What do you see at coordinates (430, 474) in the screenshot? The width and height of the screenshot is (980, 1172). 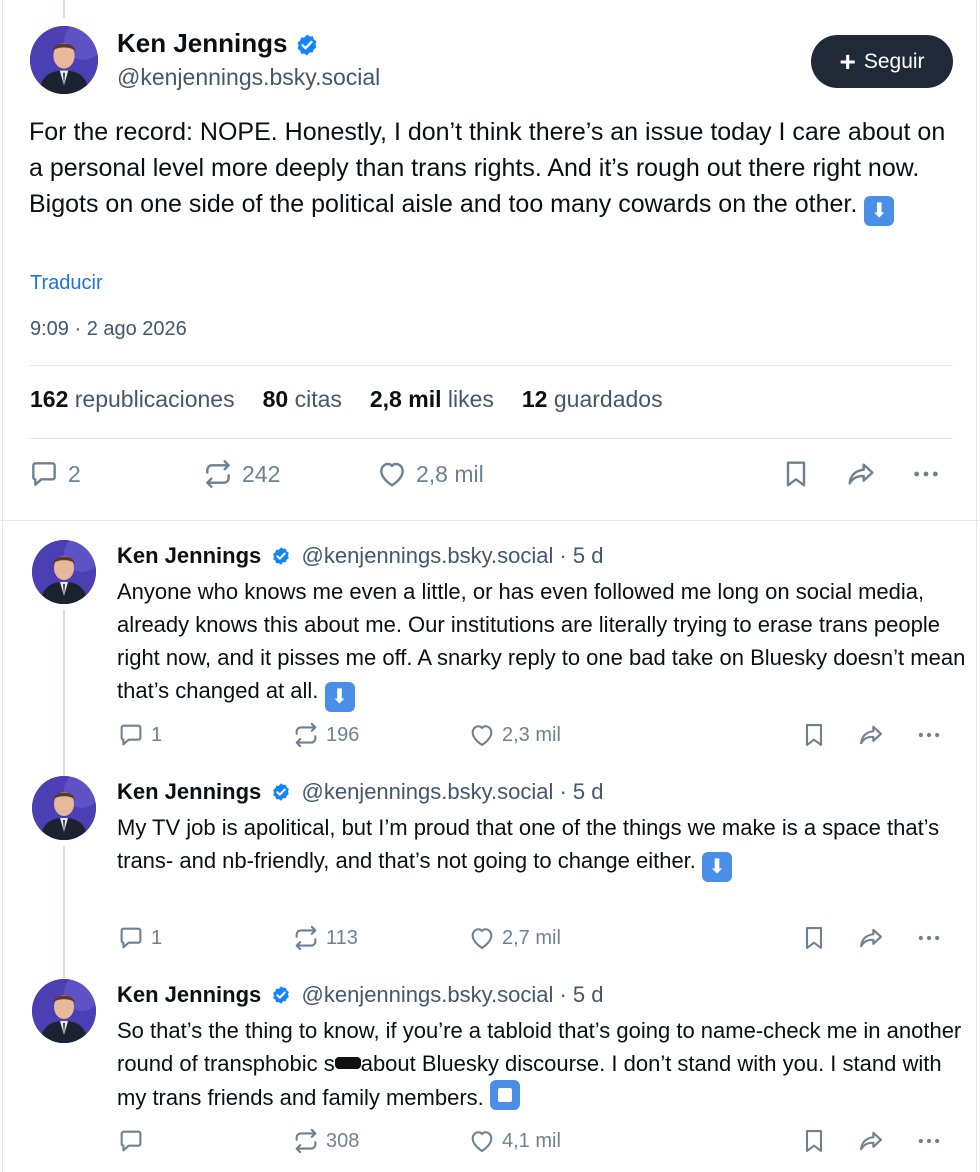 I see `like-button: 2,8 mil` at bounding box center [430, 474].